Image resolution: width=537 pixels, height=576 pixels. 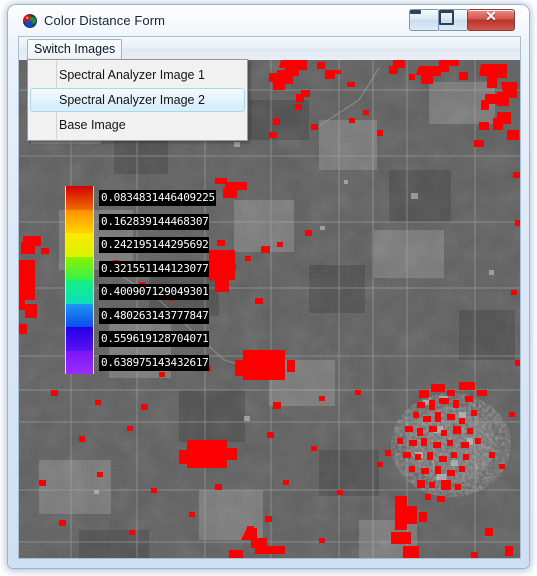 I want to click on legend-value: 0.162839144468307, so click(x=154, y=221).